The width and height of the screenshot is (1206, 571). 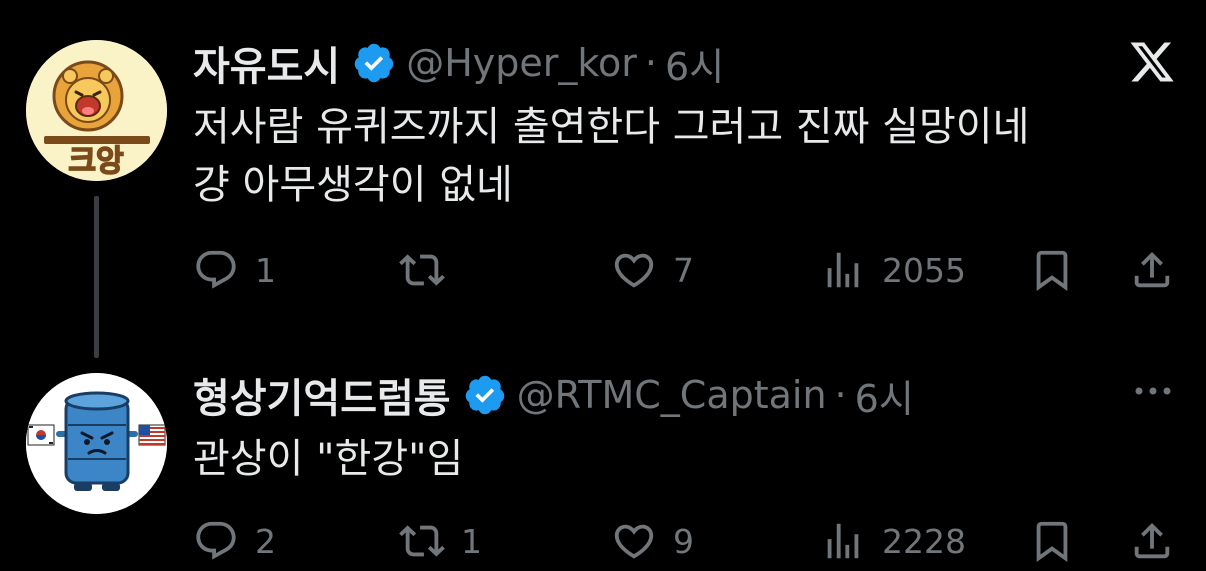 What do you see at coordinates (265, 541) in the screenshot?
I see `reply-count: 2` at bounding box center [265, 541].